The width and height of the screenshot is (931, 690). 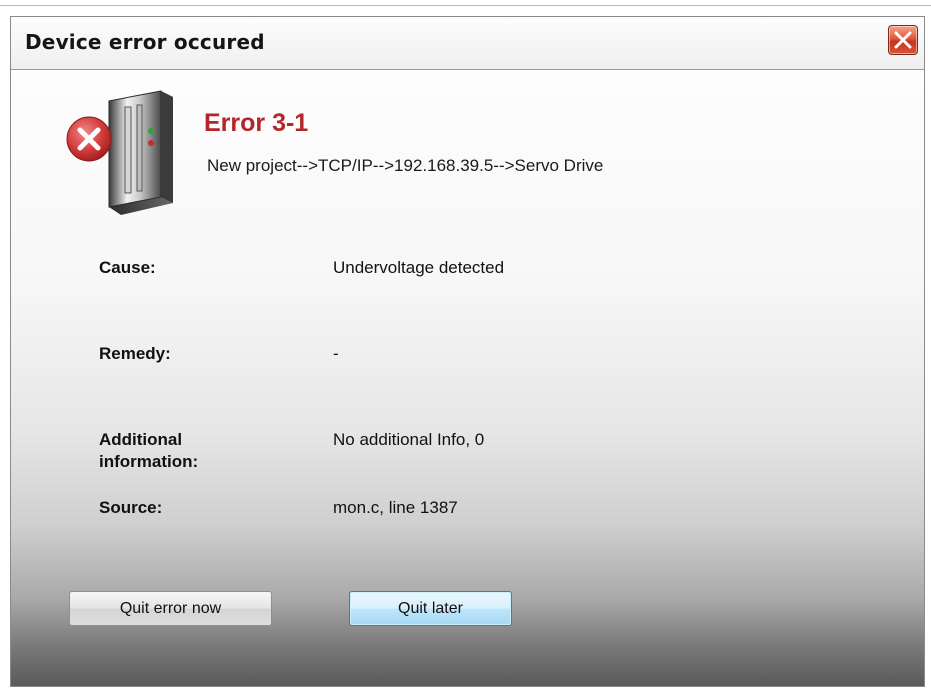 What do you see at coordinates (395, 507) in the screenshot?
I see `source-value: mon.c, line 1387` at bounding box center [395, 507].